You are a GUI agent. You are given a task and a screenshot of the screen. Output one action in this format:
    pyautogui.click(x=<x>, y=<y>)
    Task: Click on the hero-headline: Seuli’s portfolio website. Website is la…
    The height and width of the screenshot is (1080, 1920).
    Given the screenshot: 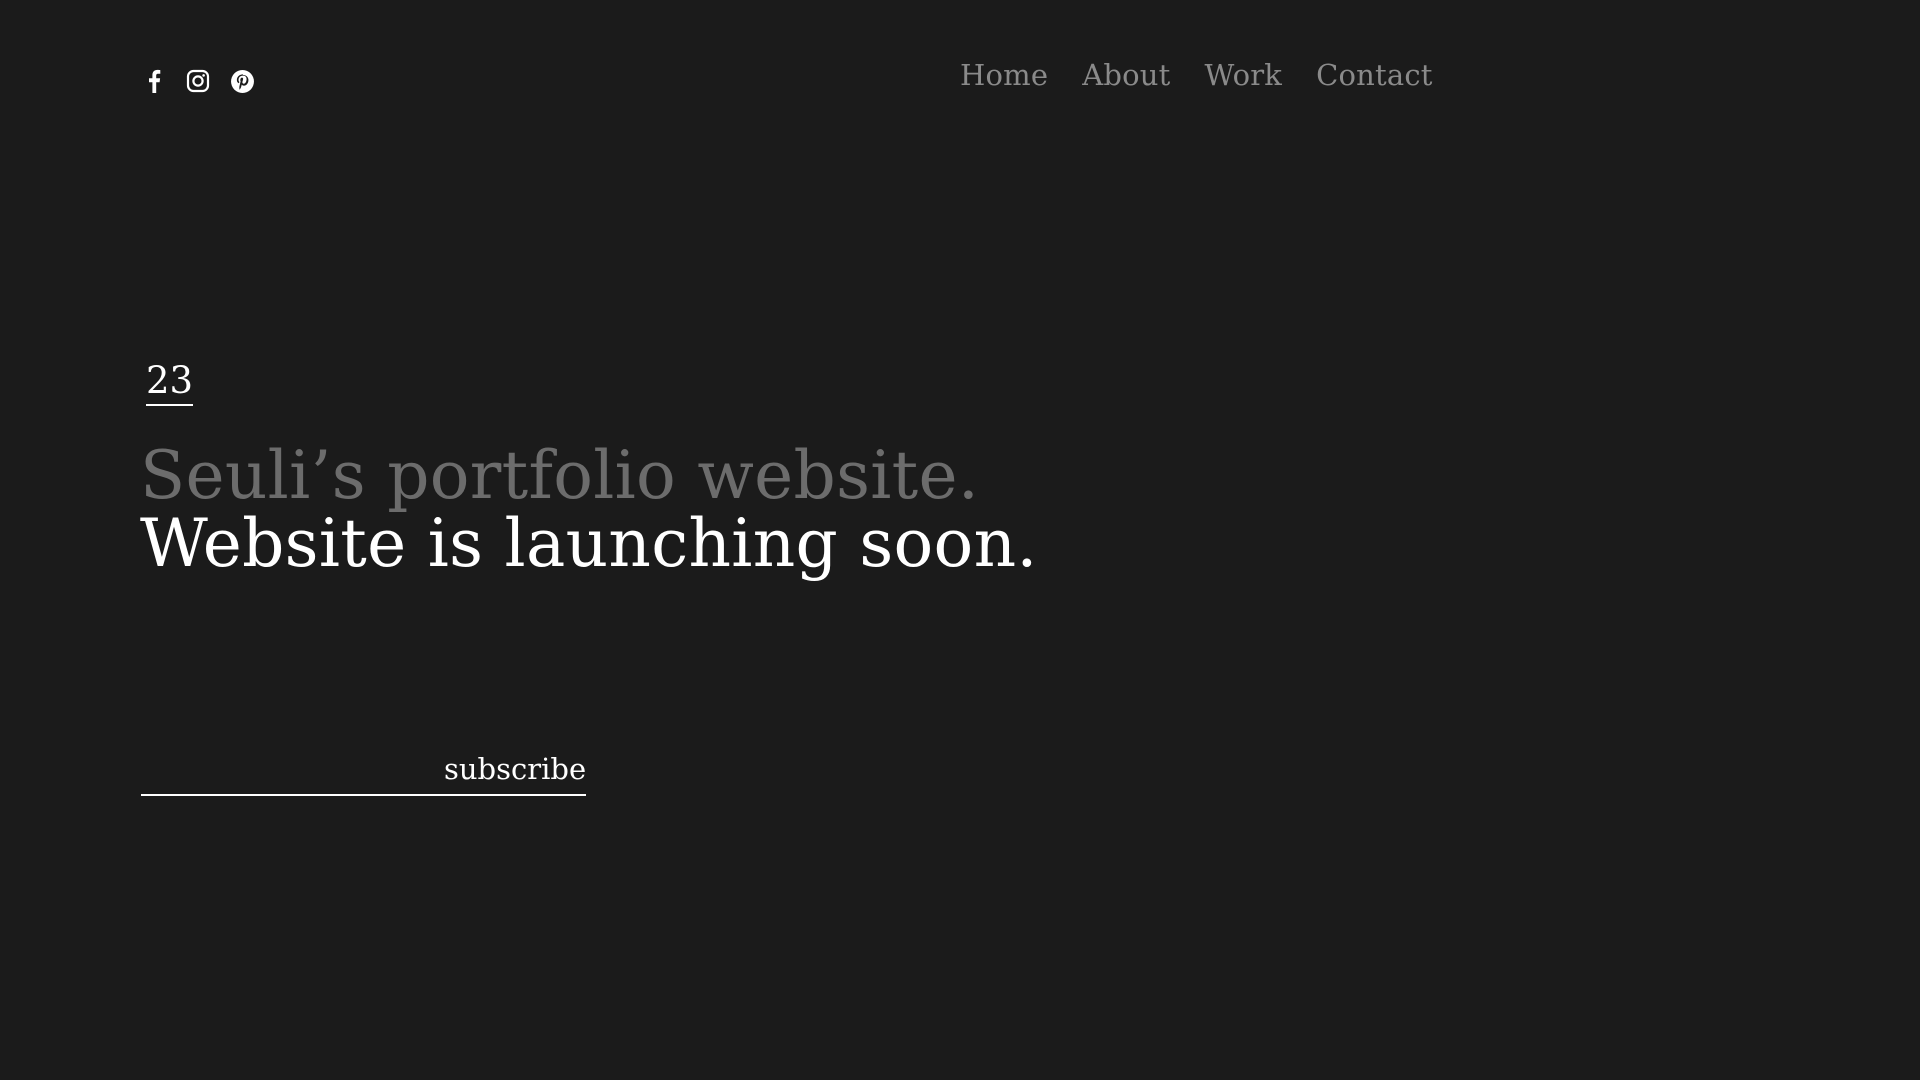 What is the action you would take?
    pyautogui.click(x=589, y=510)
    